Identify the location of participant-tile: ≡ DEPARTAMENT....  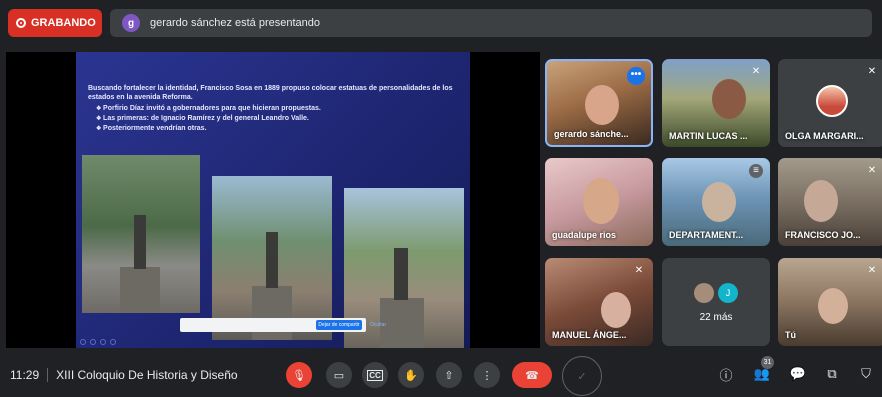
(716, 202).